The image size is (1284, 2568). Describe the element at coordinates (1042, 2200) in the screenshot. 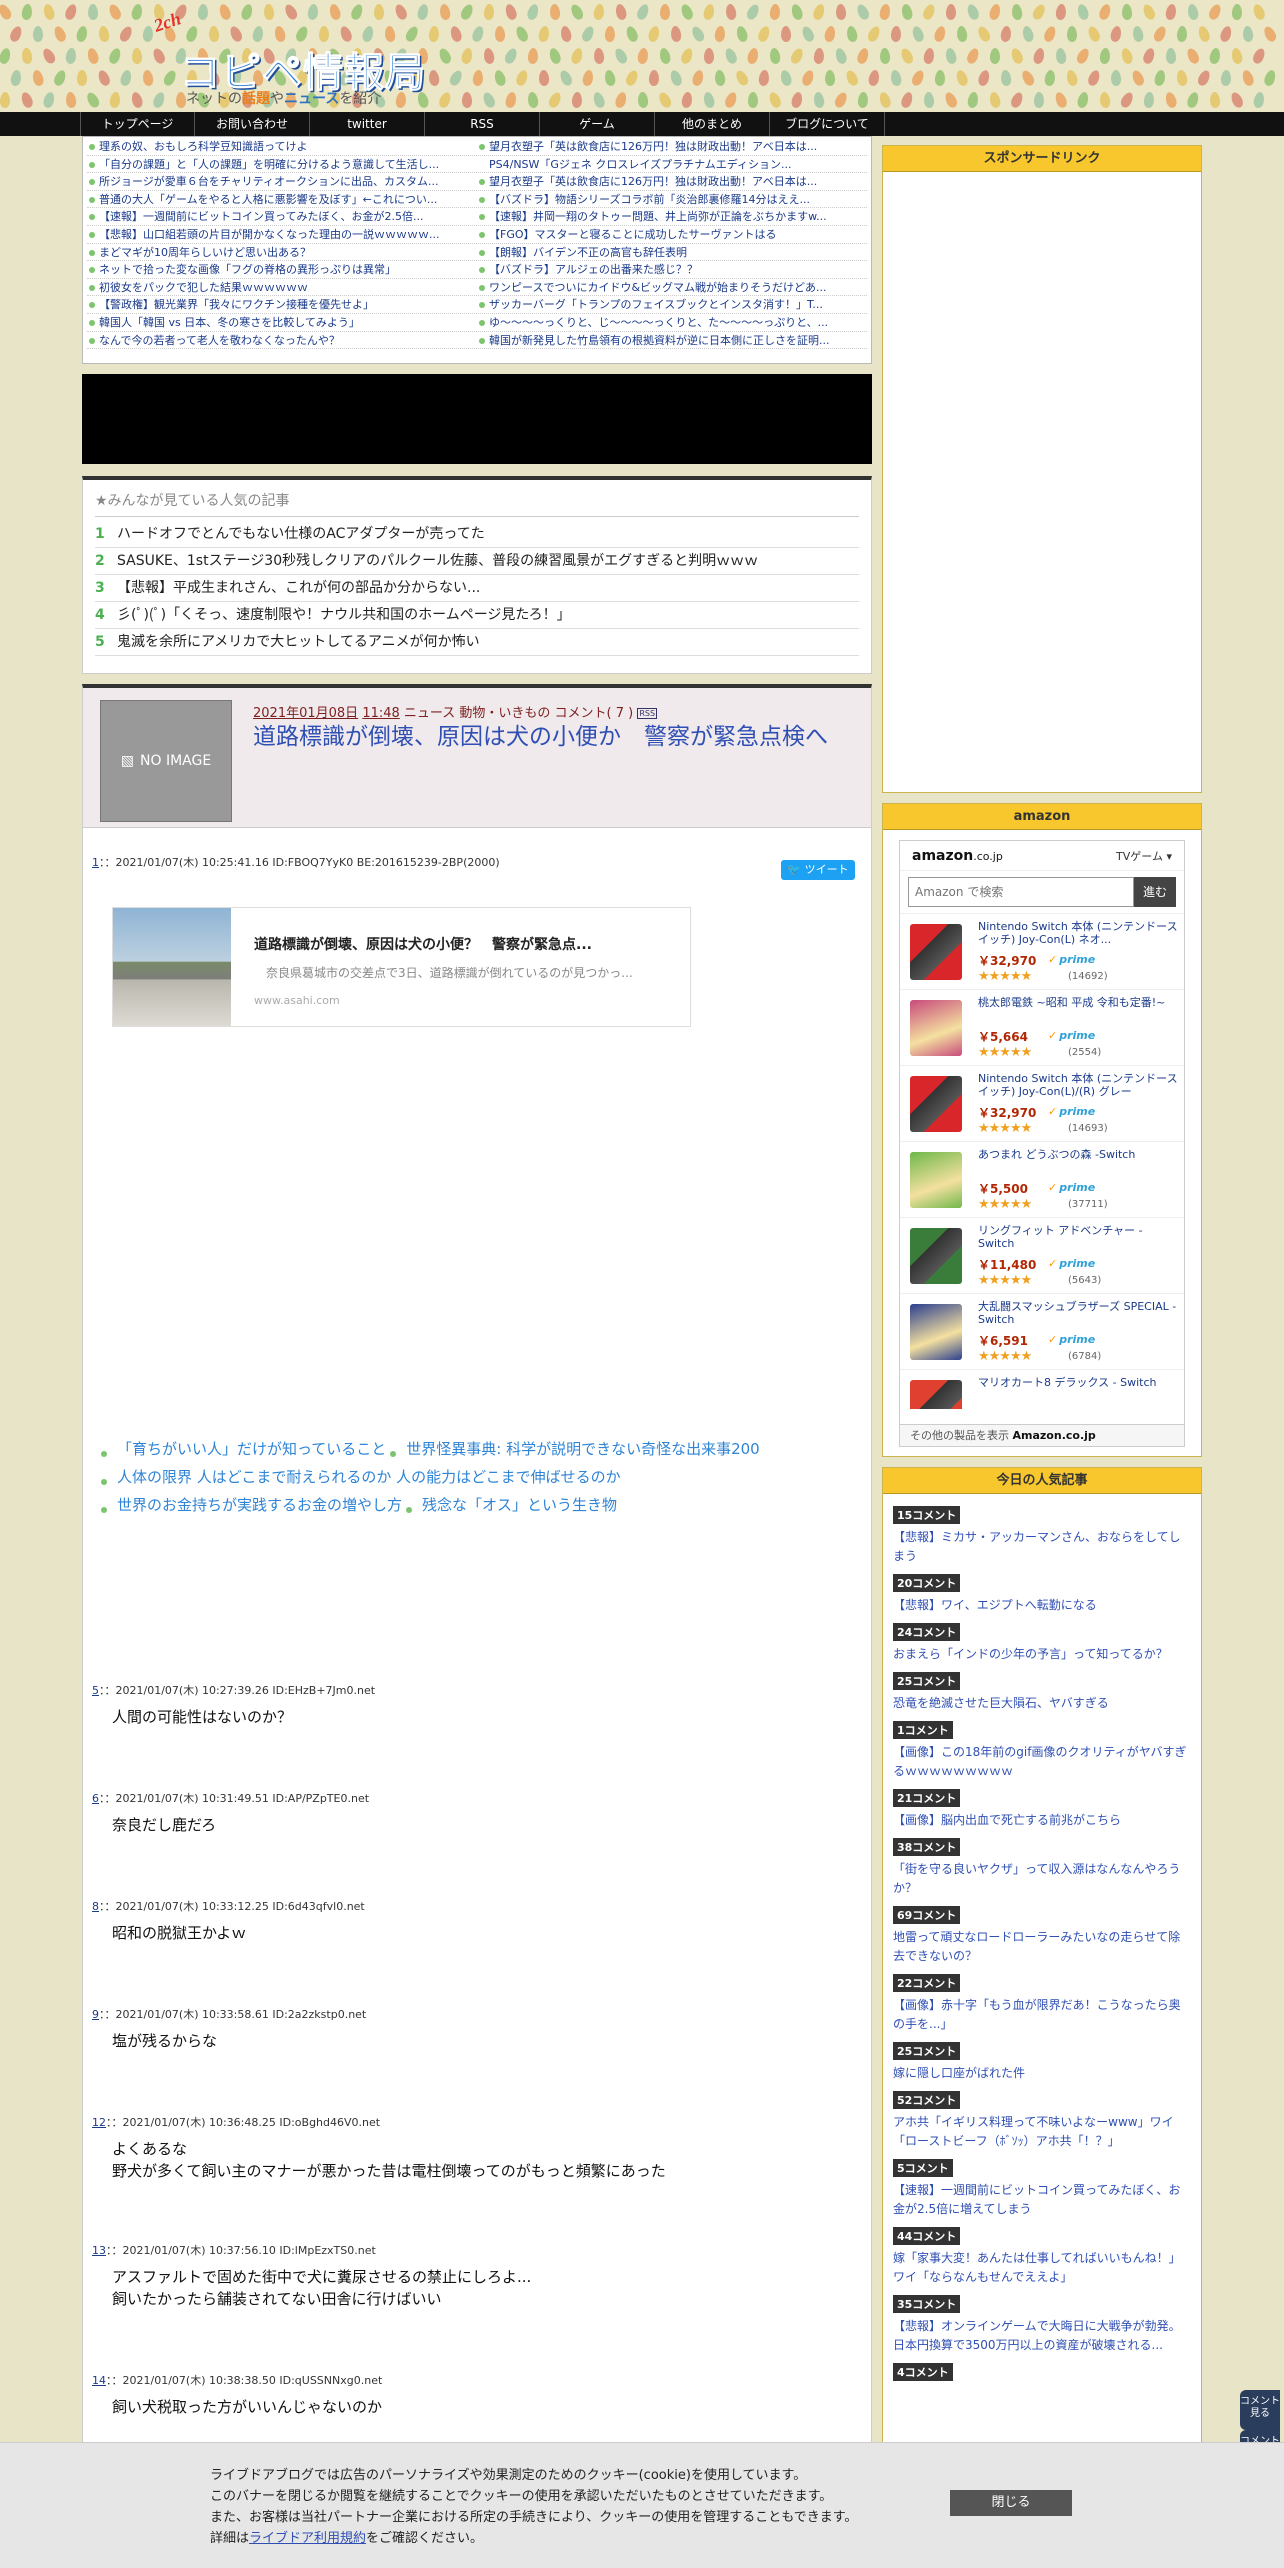

I see `today-article-link: 【速報】一週間前にビットコイン買ってみたぼく、お金が2.5倍に増えてしまう` at that location.